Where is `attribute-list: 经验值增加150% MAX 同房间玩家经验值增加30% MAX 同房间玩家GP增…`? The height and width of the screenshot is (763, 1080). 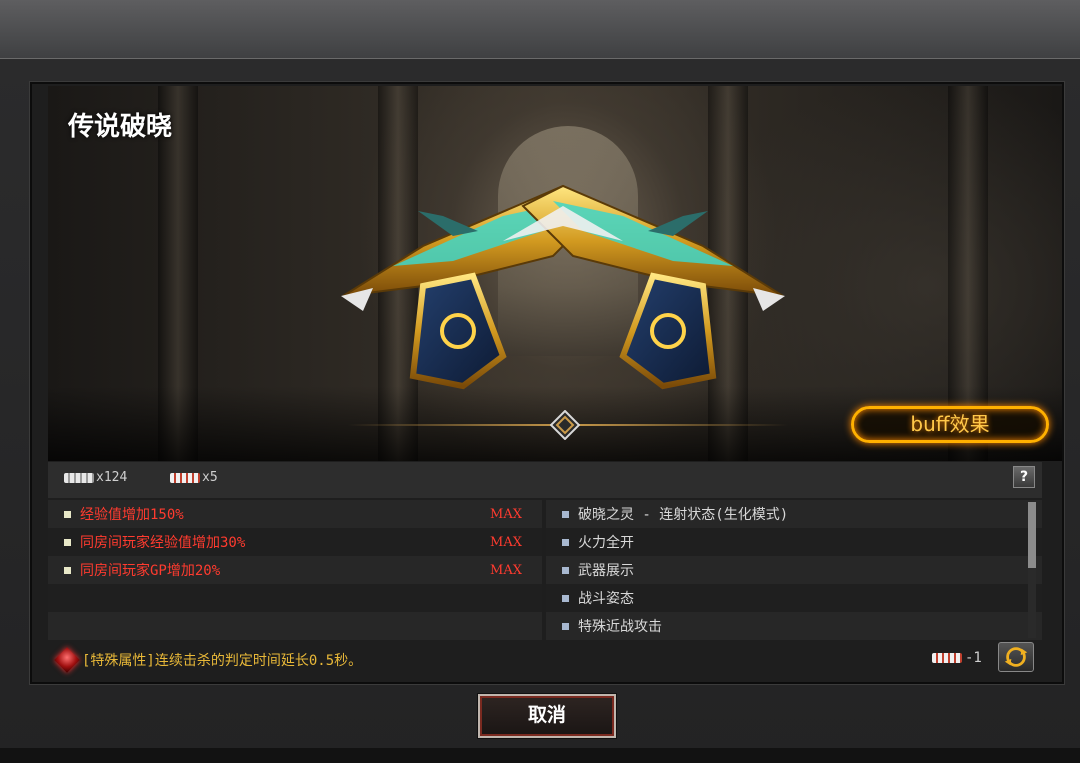
attribute-list: 经验值增加150% MAX 同房间玩家经验值增加30% MAX 同房间玩家GP增… is located at coordinates (295, 570).